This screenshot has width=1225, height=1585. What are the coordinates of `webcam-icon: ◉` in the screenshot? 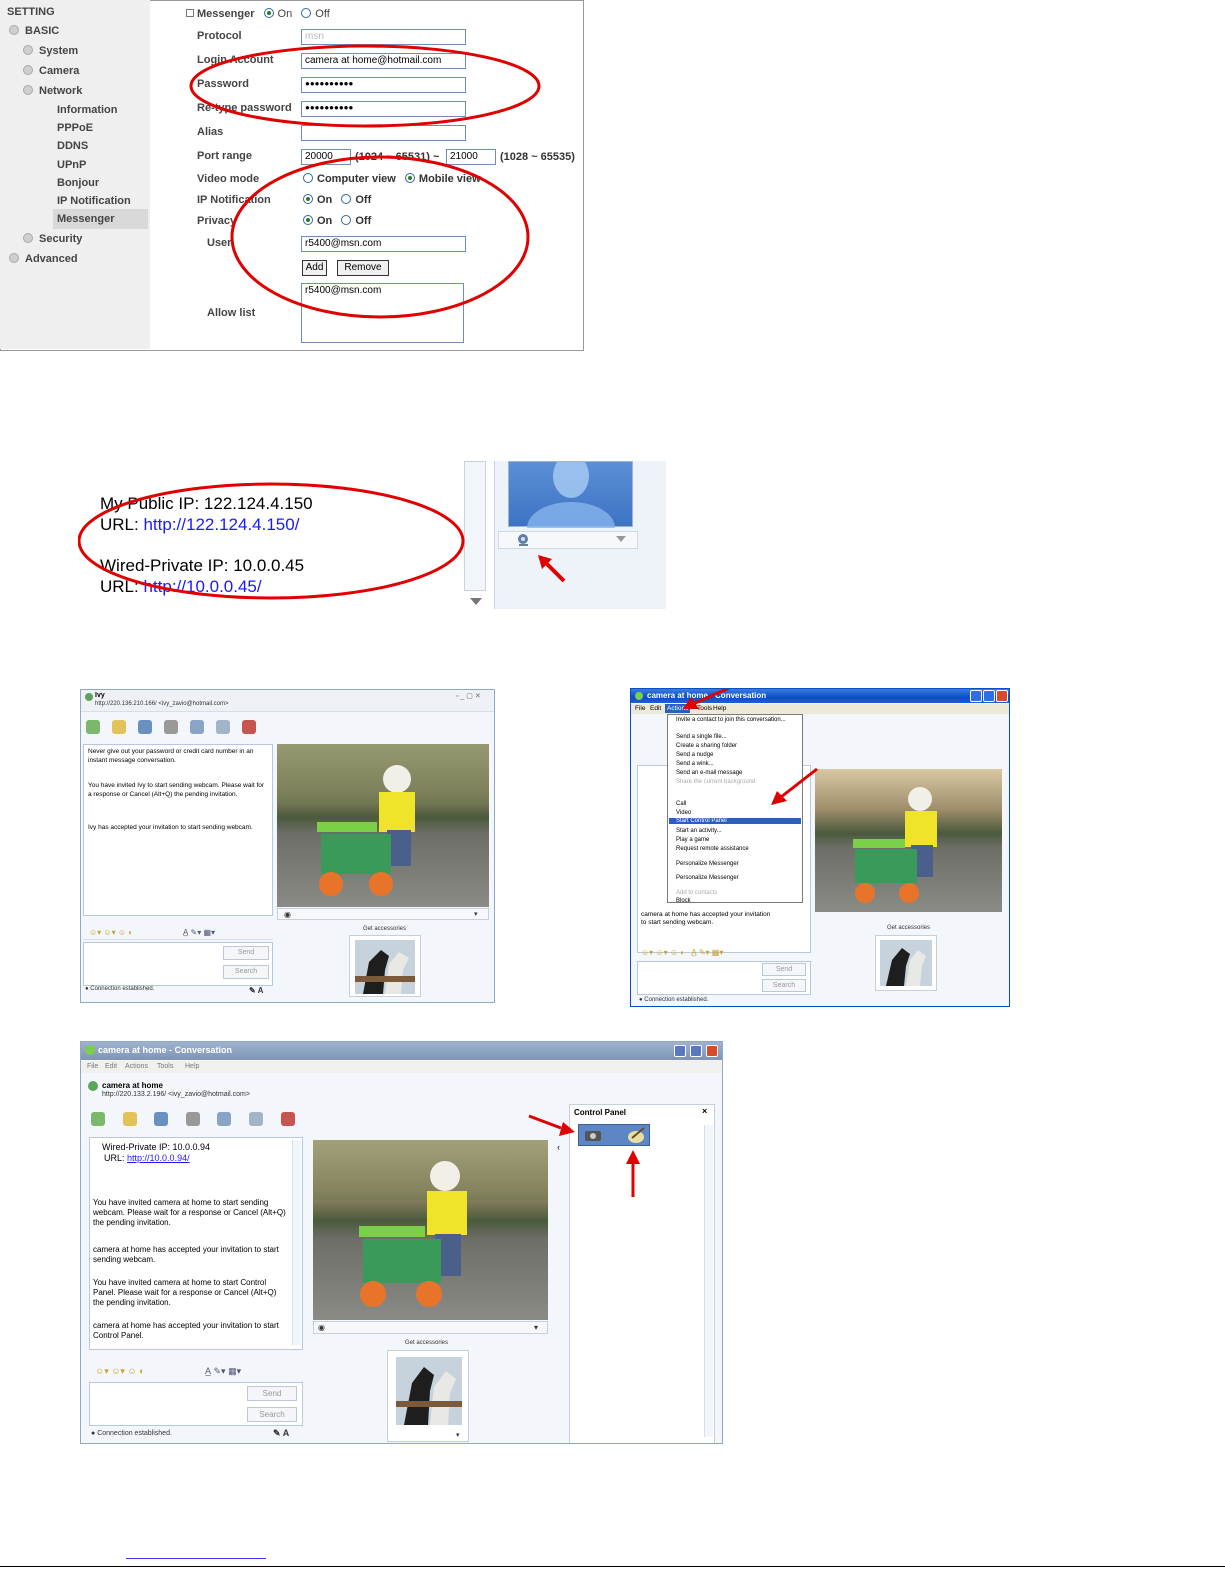 It's located at (287, 914).